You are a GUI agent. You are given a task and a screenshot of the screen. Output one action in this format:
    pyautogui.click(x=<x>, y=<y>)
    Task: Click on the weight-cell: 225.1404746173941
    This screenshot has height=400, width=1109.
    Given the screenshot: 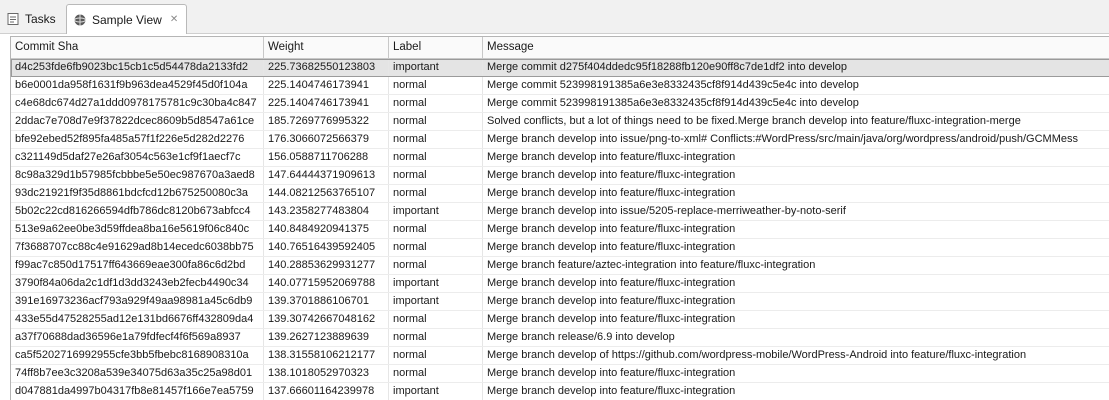 What is the action you would take?
    pyautogui.click(x=326, y=85)
    